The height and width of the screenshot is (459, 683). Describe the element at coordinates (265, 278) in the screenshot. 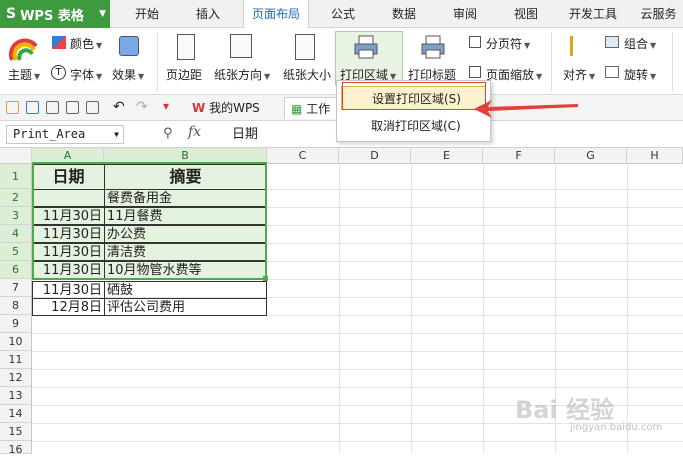

I see `fill-handle` at that location.